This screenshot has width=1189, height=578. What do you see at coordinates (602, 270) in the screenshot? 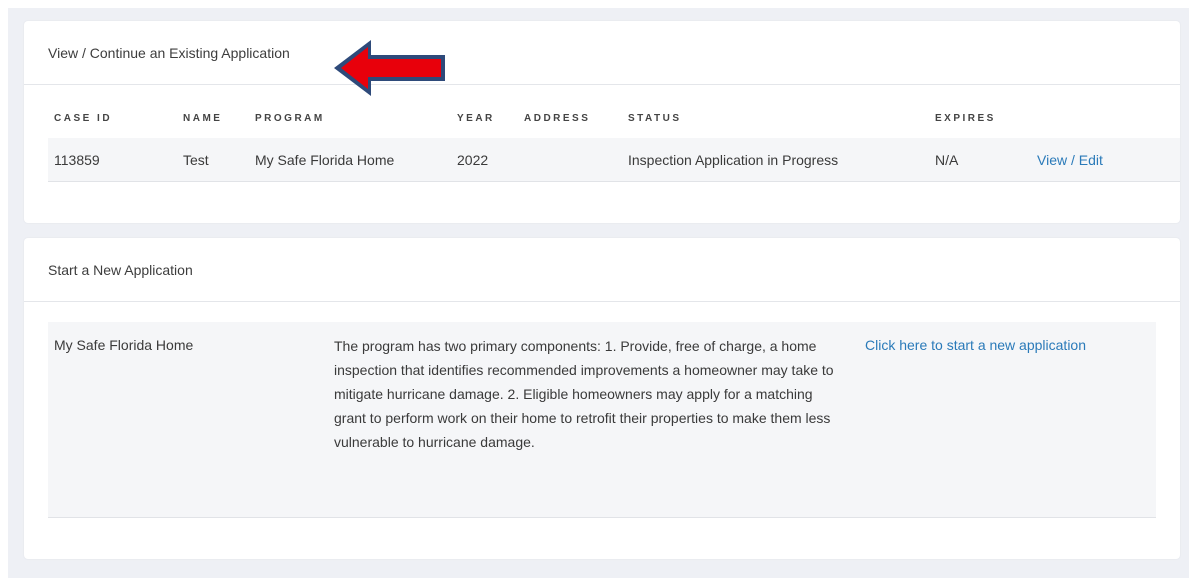
I see `new-application-header: Start a New Application` at bounding box center [602, 270].